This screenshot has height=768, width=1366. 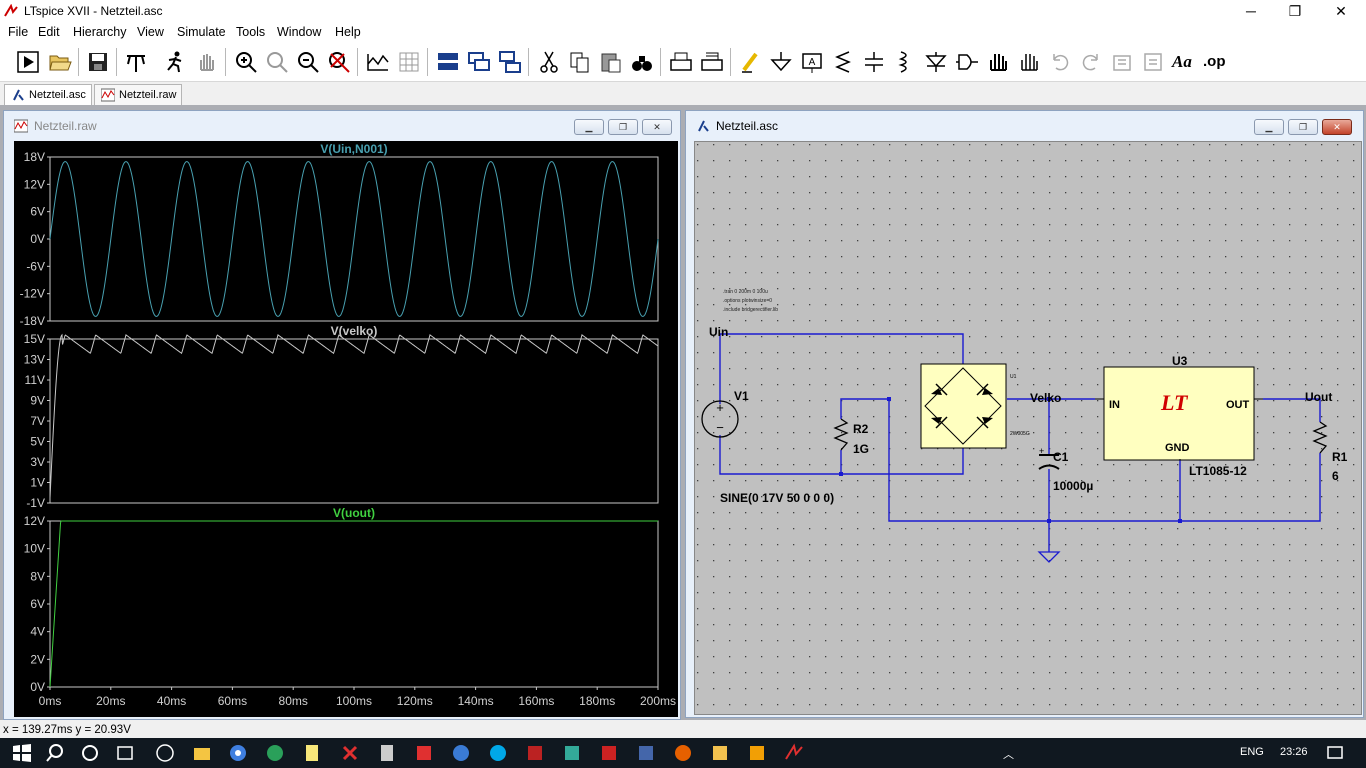 What do you see at coordinates (201, 32) in the screenshot?
I see `menu-simulate: Simulate` at bounding box center [201, 32].